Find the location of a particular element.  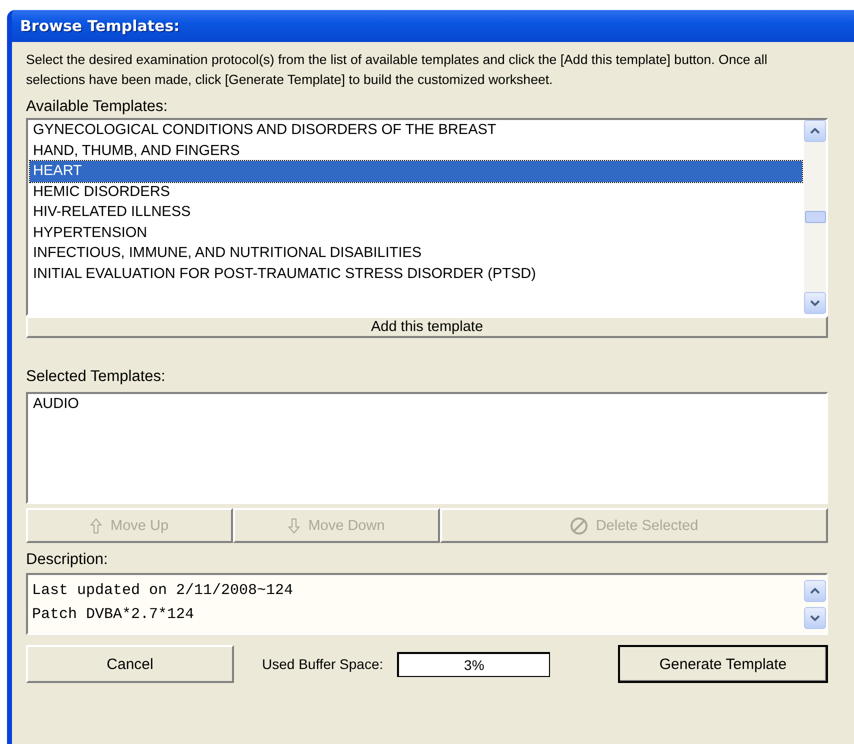

description-line: Last updated on 2/11/2008~124 is located at coordinates (163, 591).